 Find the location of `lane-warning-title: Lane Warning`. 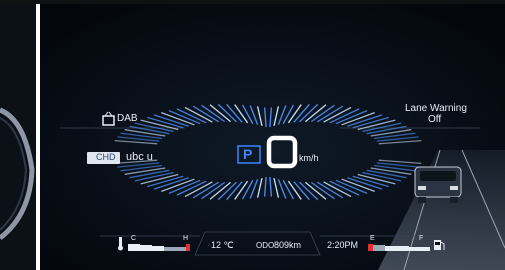

lane-warning-title: Lane Warning is located at coordinates (436, 108).